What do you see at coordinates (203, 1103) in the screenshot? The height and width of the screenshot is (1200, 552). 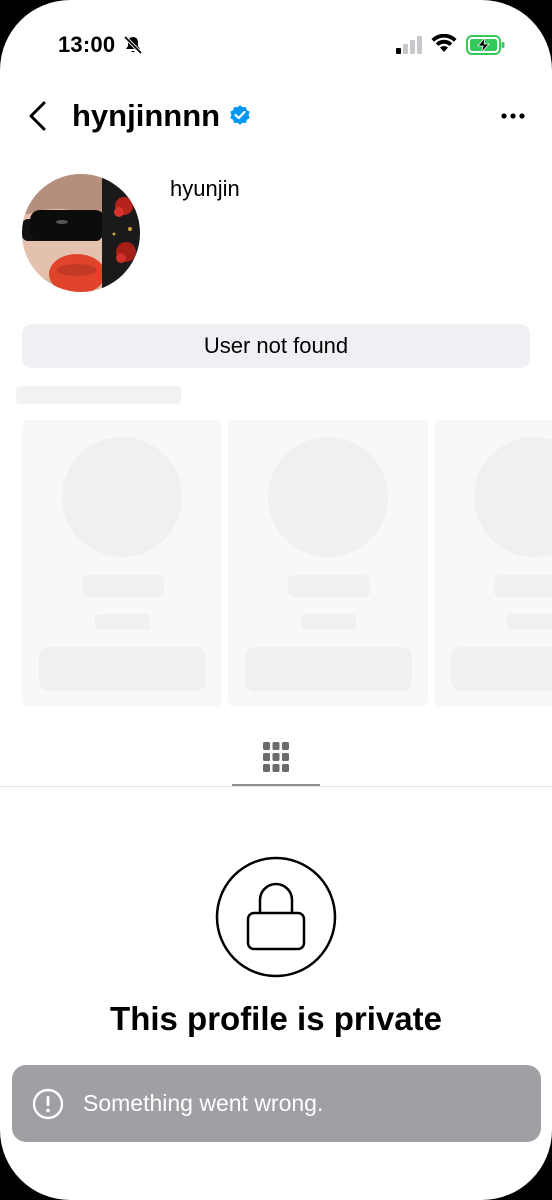 I see `toast-message: Something went wrong.` at bounding box center [203, 1103].